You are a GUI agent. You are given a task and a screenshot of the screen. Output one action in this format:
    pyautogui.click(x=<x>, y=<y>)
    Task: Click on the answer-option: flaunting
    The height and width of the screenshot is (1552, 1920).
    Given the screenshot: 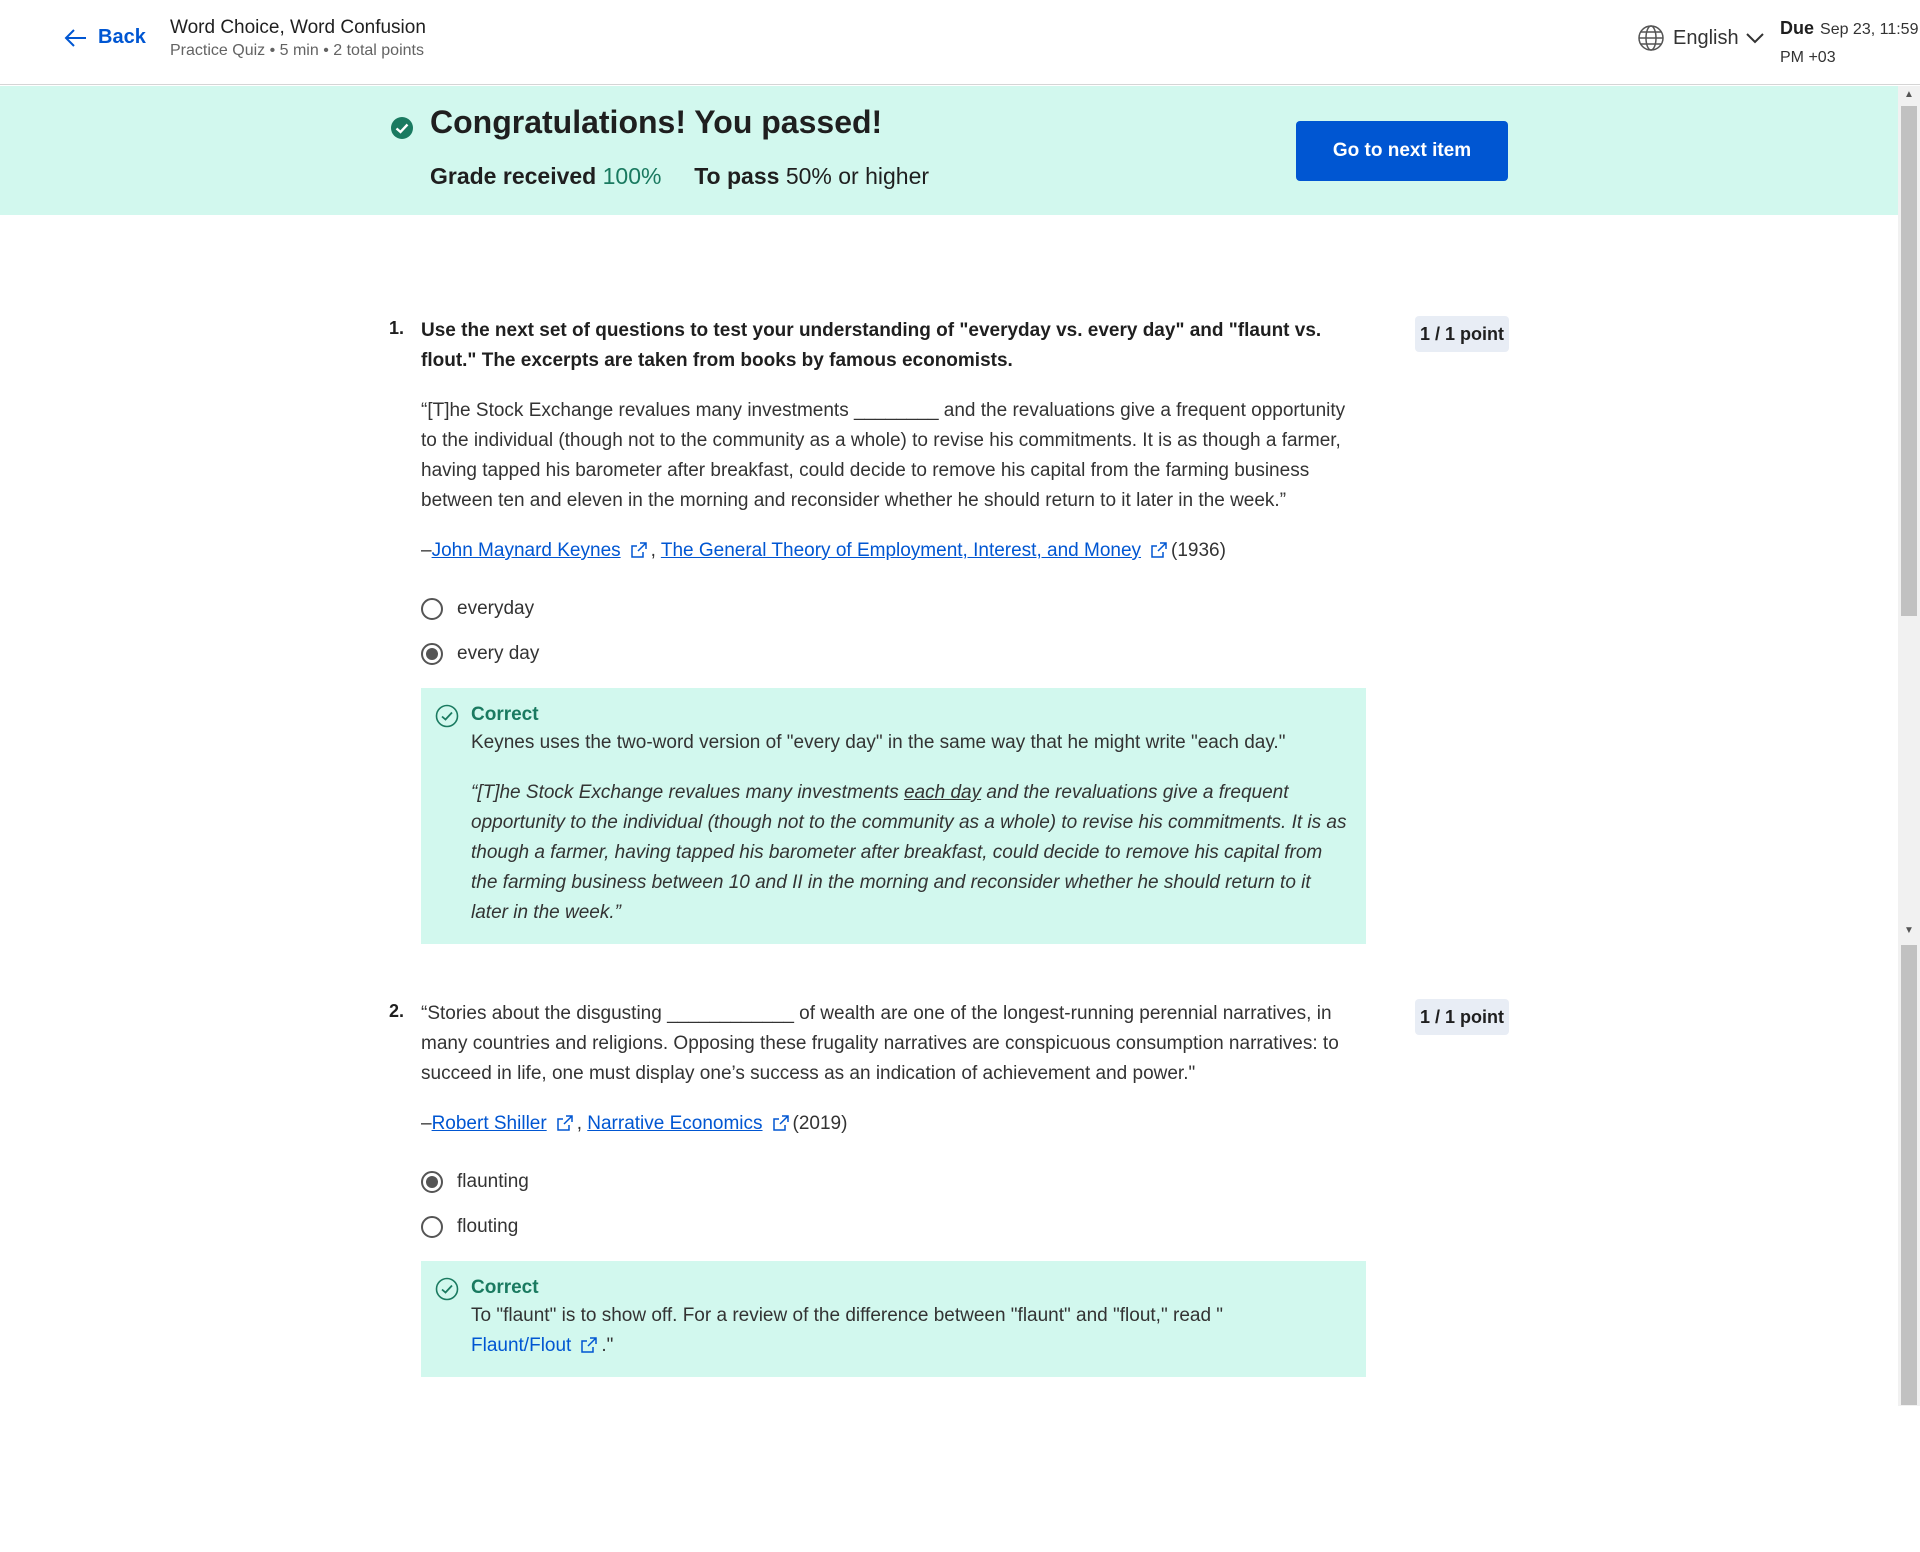 What is the action you would take?
    pyautogui.click(x=891, y=1181)
    